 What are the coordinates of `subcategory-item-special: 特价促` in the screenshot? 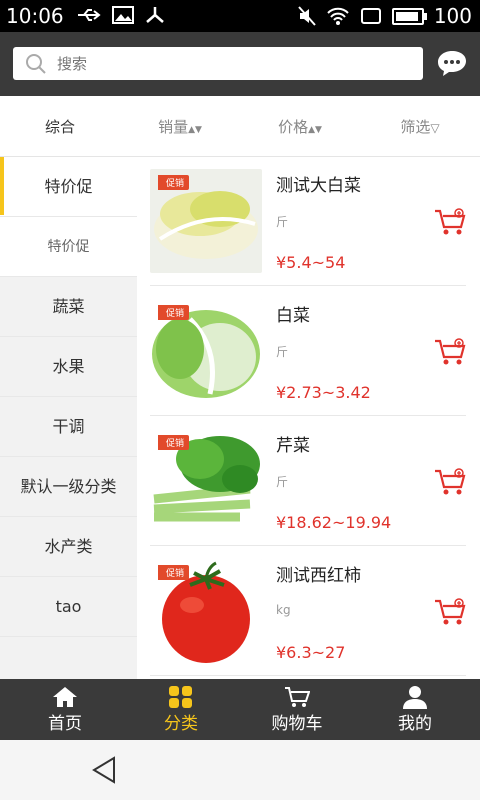 It's located at (68, 247).